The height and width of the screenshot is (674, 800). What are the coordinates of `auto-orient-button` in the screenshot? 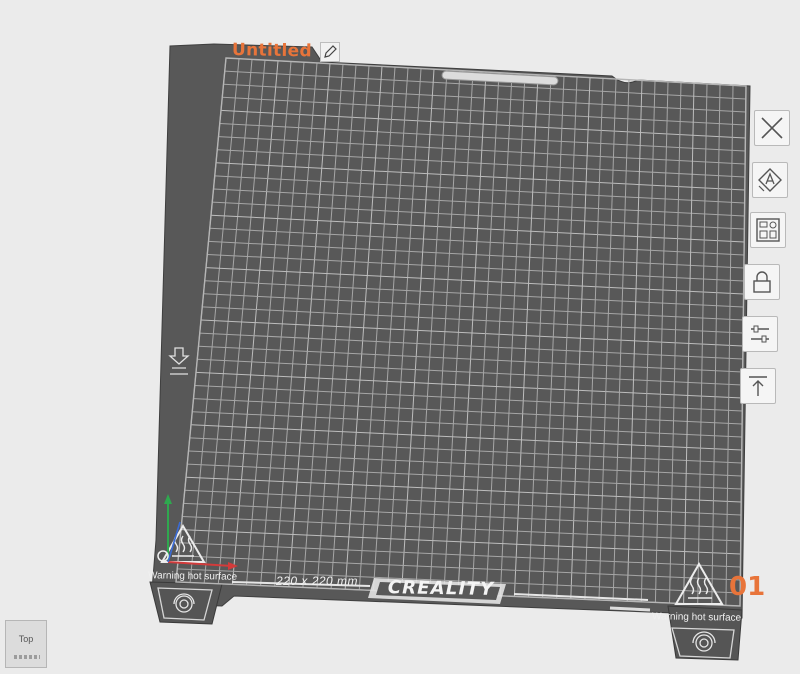 It's located at (770, 180).